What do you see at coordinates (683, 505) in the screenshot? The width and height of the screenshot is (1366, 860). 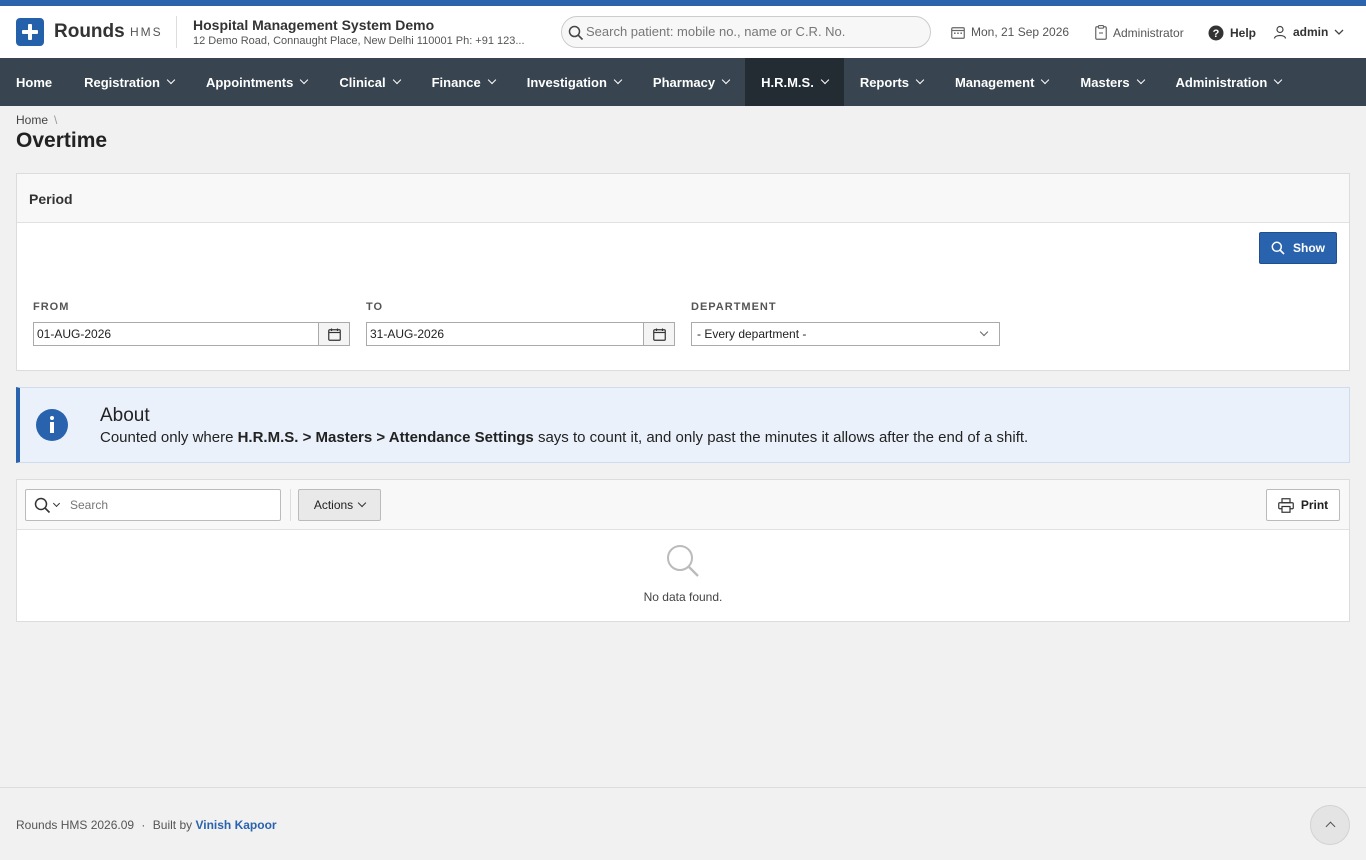 I see `report-toolbar: Actions Print` at bounding box center [683, 505].